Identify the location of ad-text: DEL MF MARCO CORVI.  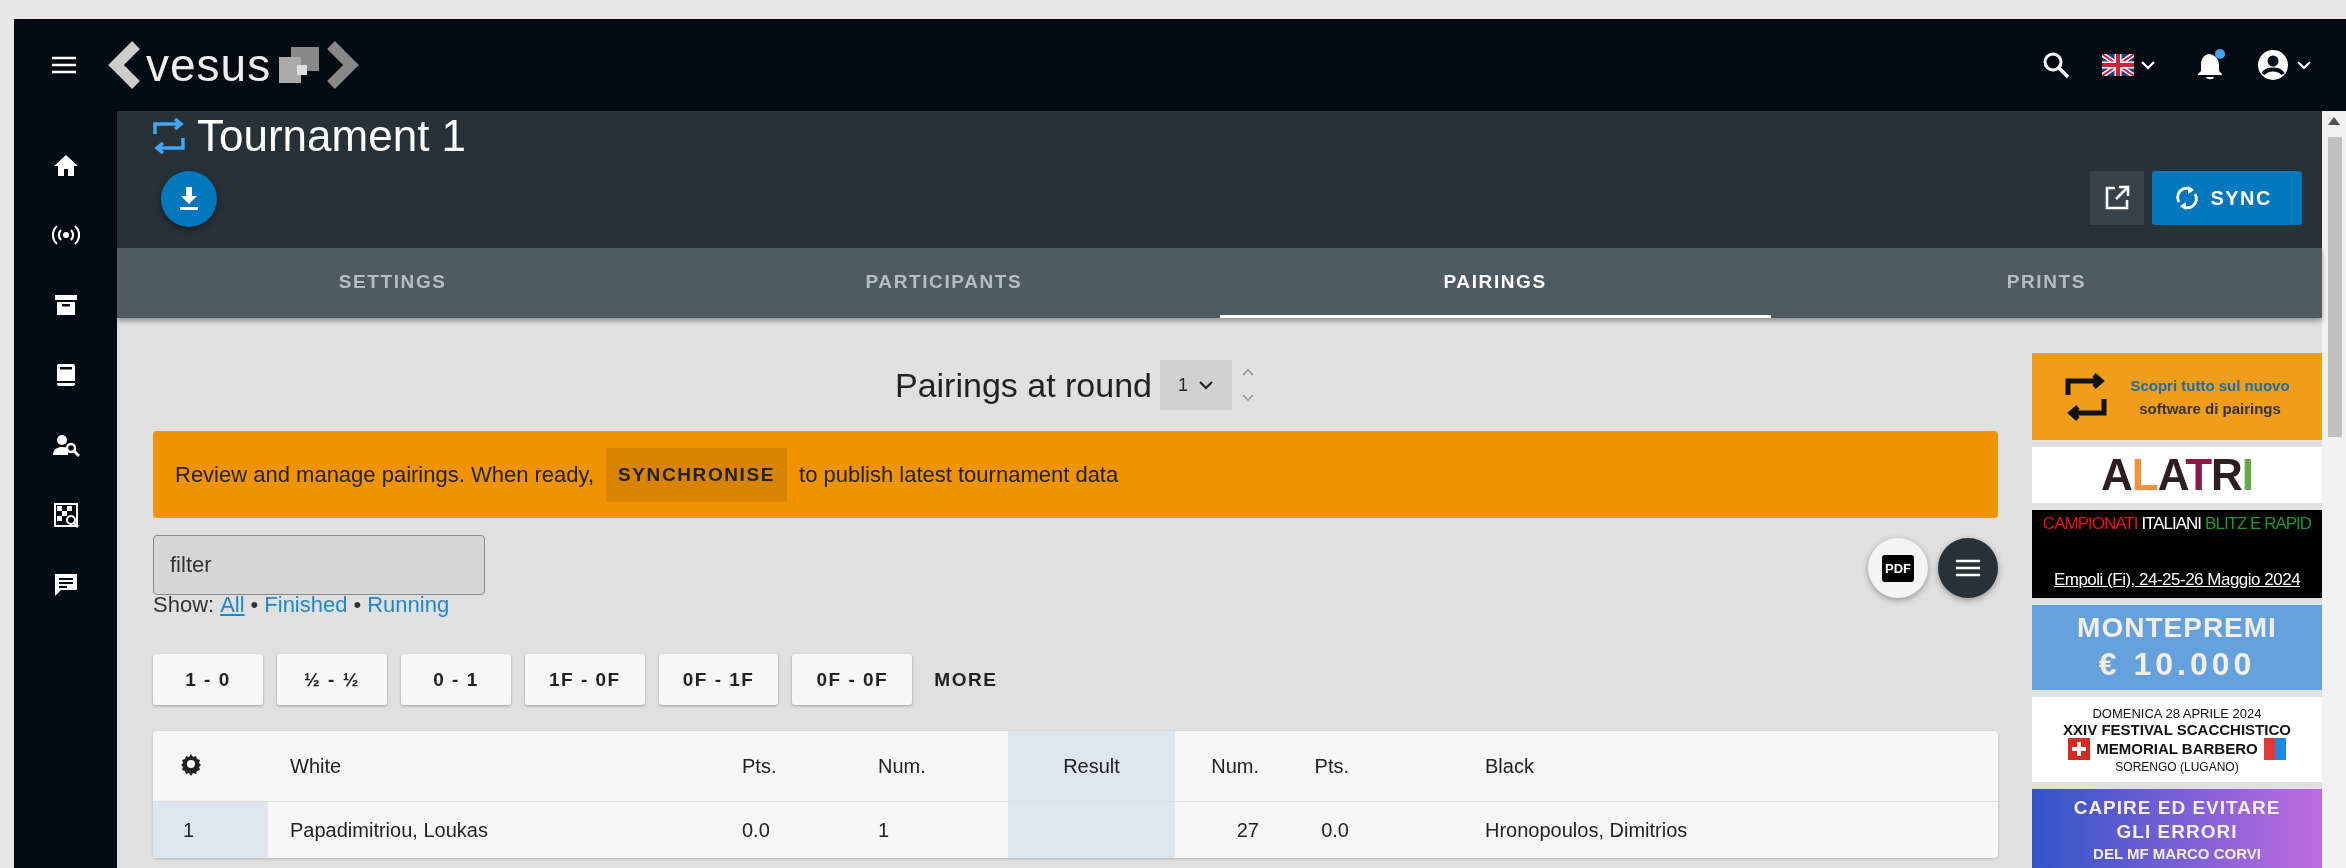
(2177, 853).